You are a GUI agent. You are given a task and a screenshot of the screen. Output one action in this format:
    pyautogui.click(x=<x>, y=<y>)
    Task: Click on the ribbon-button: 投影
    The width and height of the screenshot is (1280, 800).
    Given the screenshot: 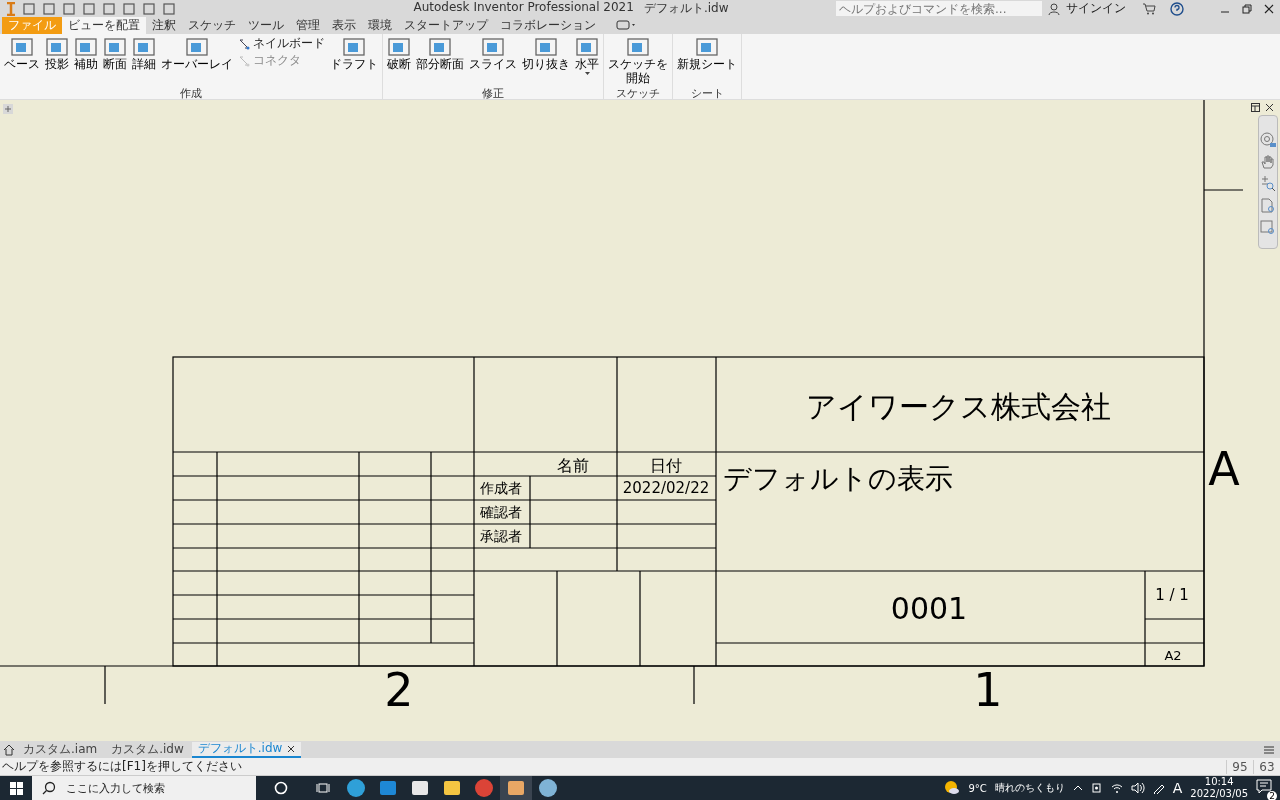 What is the action you would take?
    pyautogui.click(x=57, y=60)
    